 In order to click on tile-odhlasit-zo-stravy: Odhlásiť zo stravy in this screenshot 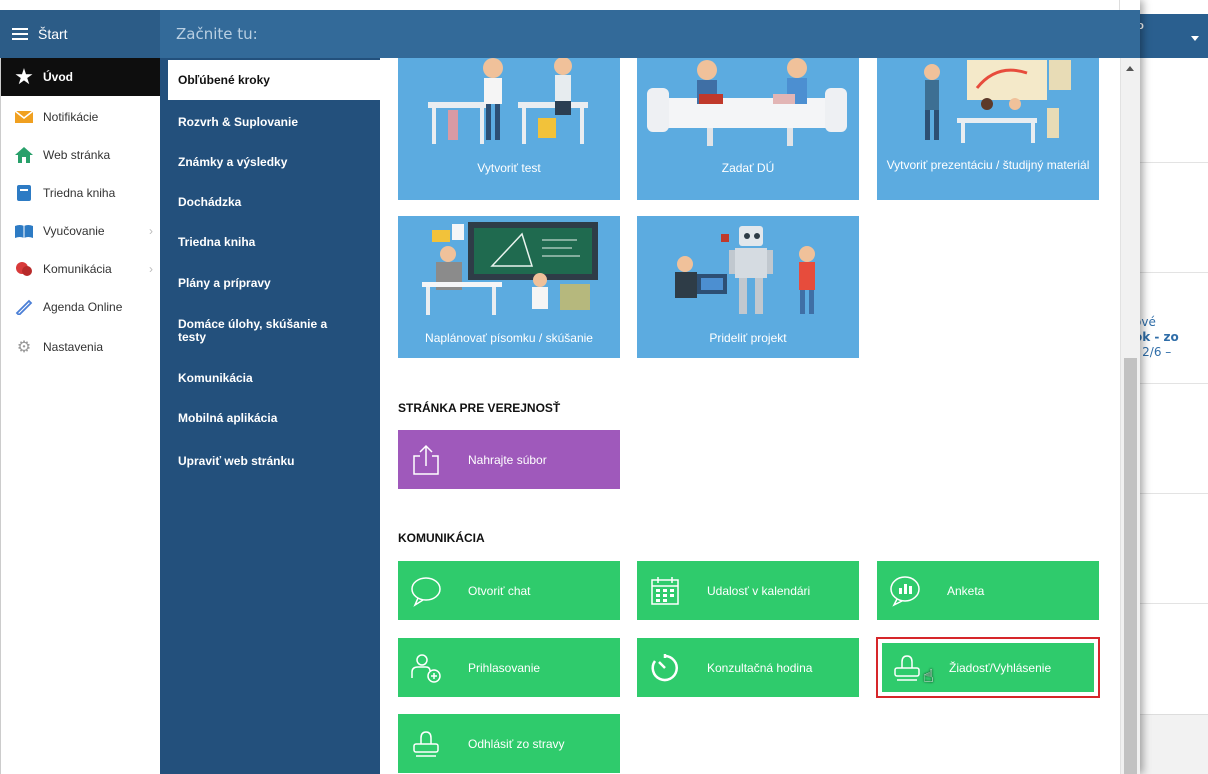, I will do `click(509, 743)`.